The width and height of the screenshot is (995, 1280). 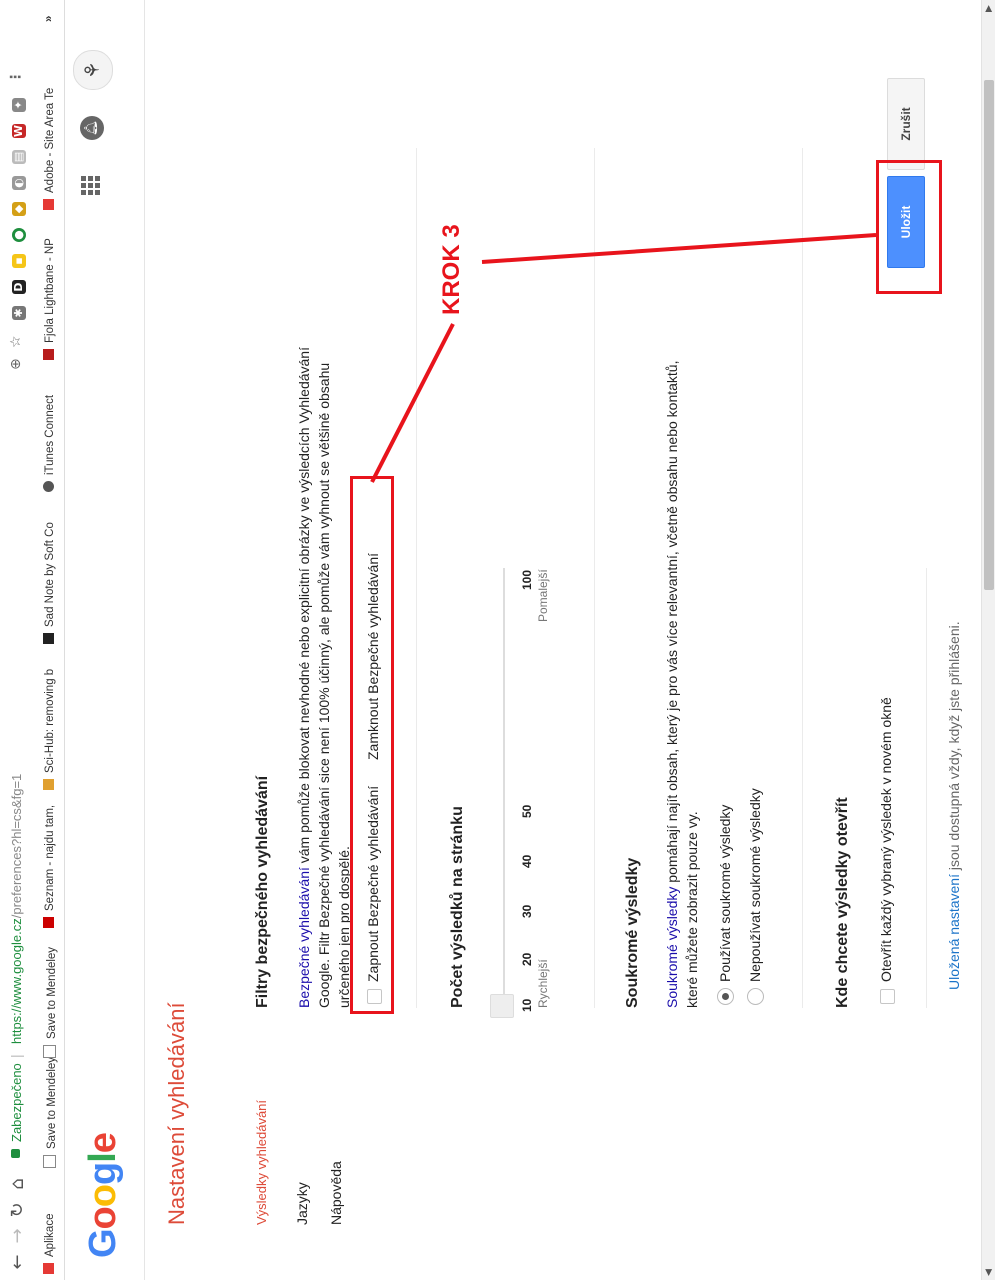 What do you see at coordinates (16, 981) in the screenshot?
I see `url-host: https://www.google.cz` at bounding box center [16, 981].